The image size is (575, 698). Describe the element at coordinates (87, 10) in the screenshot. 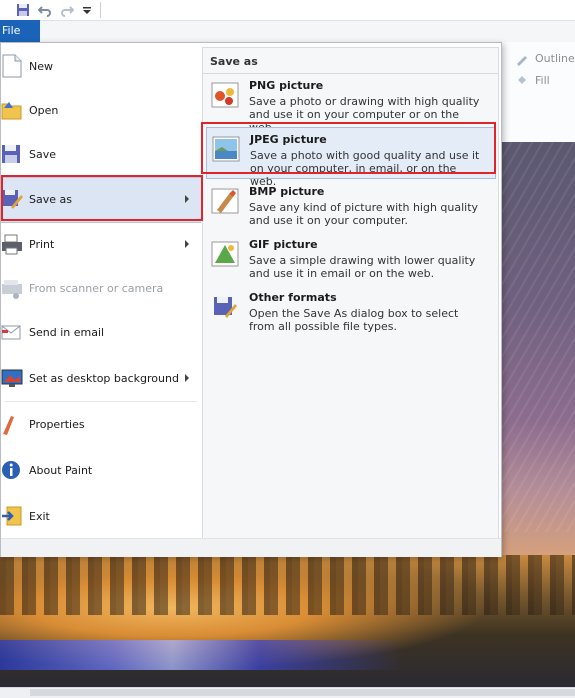

I see `customize-arrow-icon` at that location.